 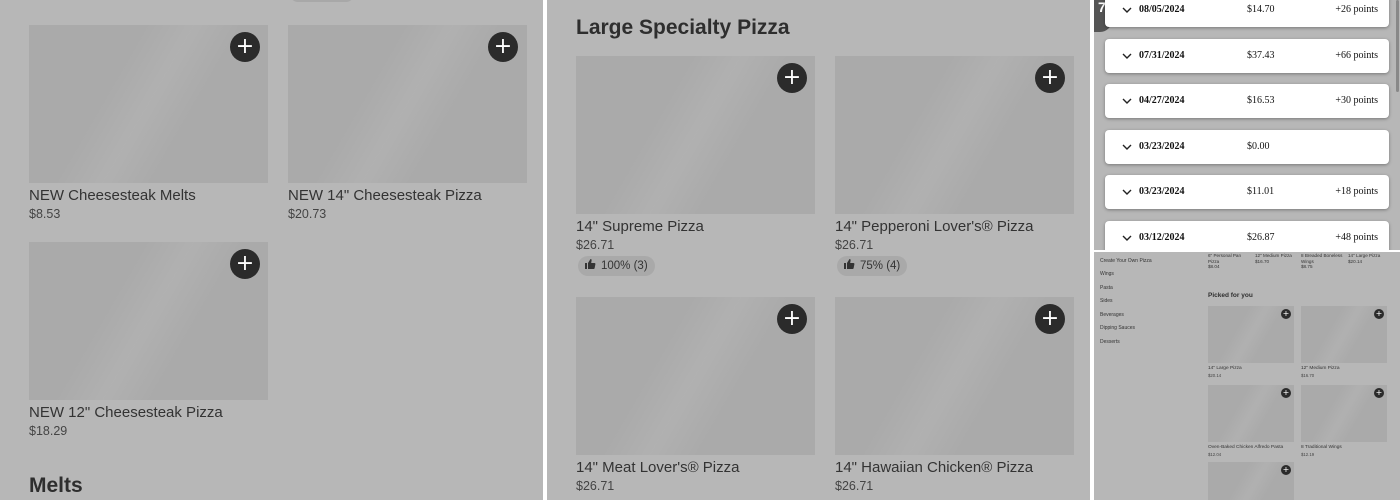 What do you see at coordinates (1247, 13) in the screenshot?
I see `order-history-row: 08/05/2024 $14.70 +26 points` at bounding box center [1247, 13].